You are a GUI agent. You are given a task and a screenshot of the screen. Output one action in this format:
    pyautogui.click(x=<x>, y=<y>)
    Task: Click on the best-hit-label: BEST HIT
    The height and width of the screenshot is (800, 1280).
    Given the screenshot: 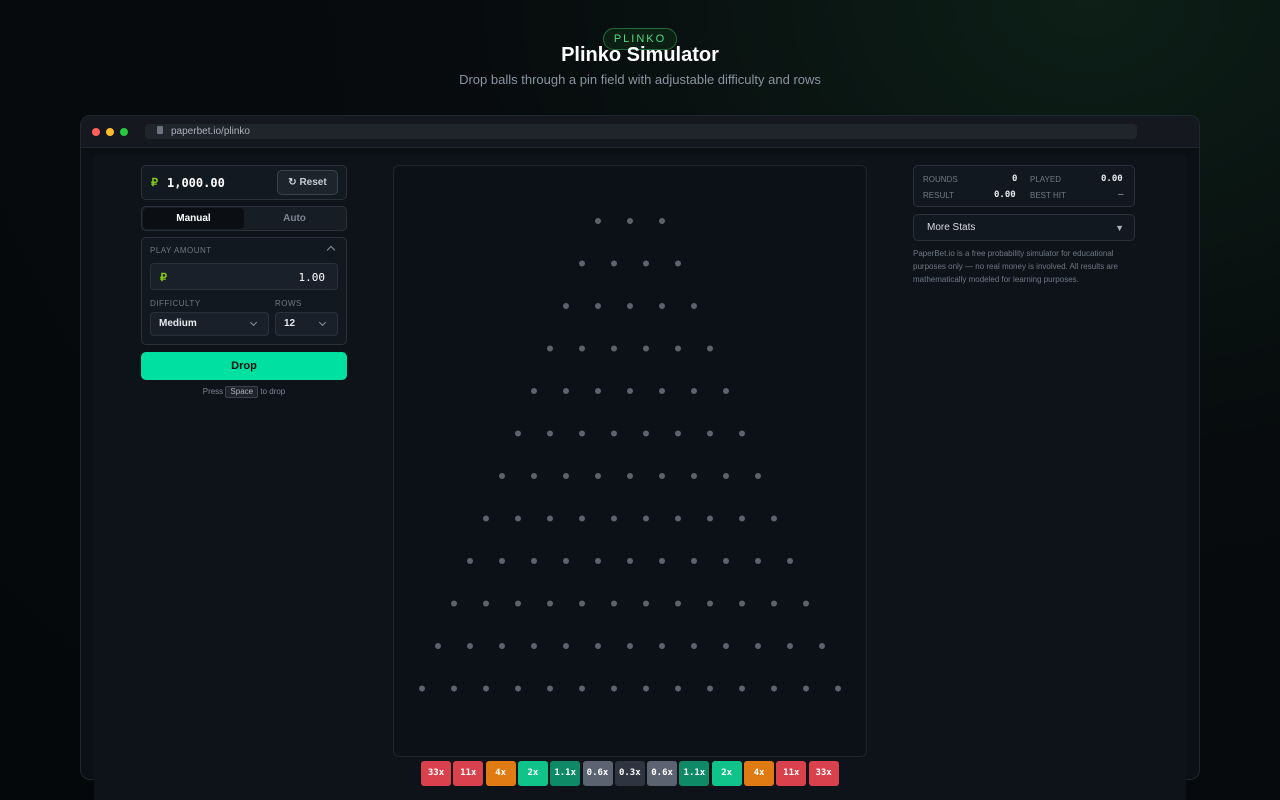 What is the action you would take?
    pyautogui.click(x=1048, y=195)
    